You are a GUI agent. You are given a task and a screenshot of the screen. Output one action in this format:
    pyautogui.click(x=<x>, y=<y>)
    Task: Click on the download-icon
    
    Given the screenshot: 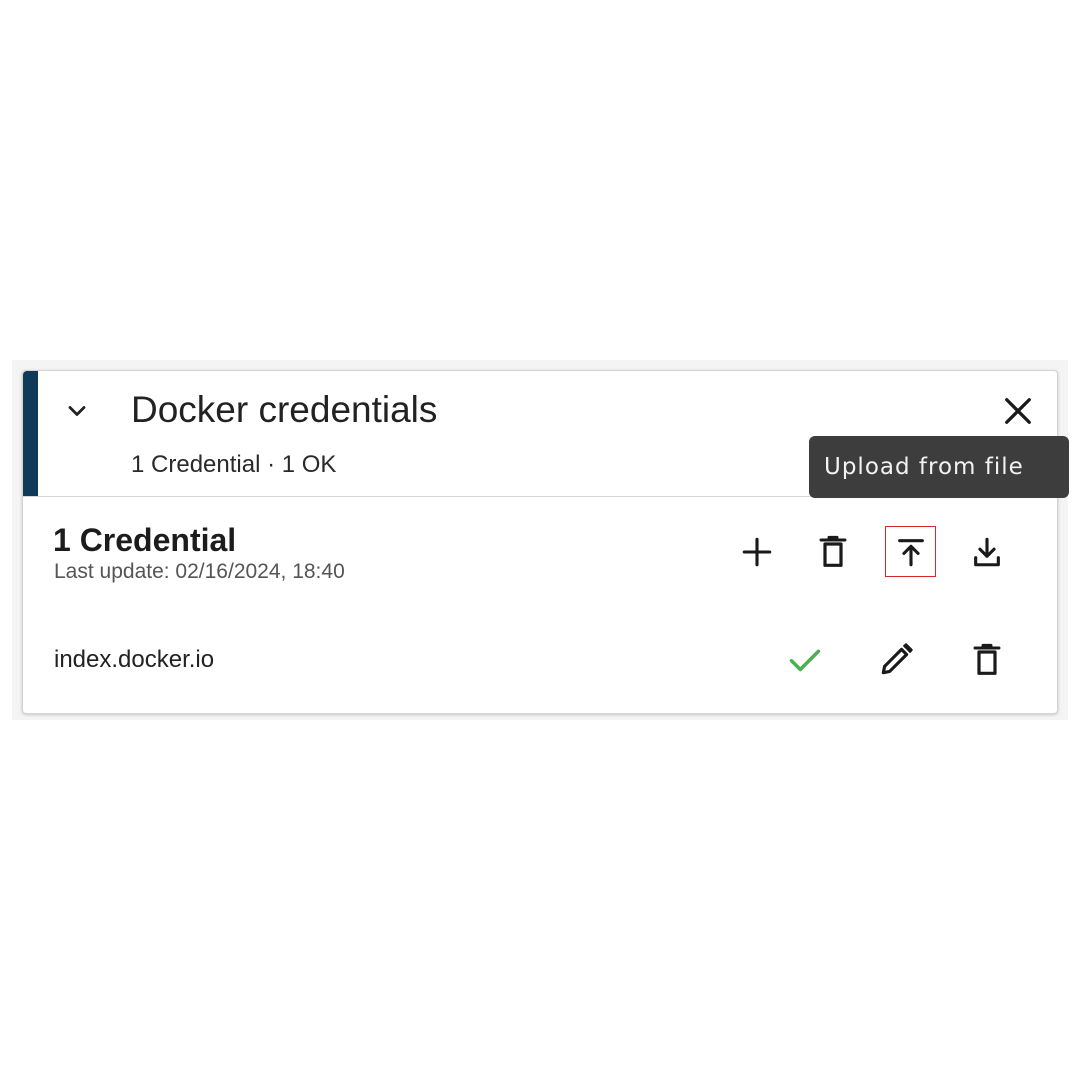 What is the action you would take?
    pyautogui.click(x=987, y=552)
    